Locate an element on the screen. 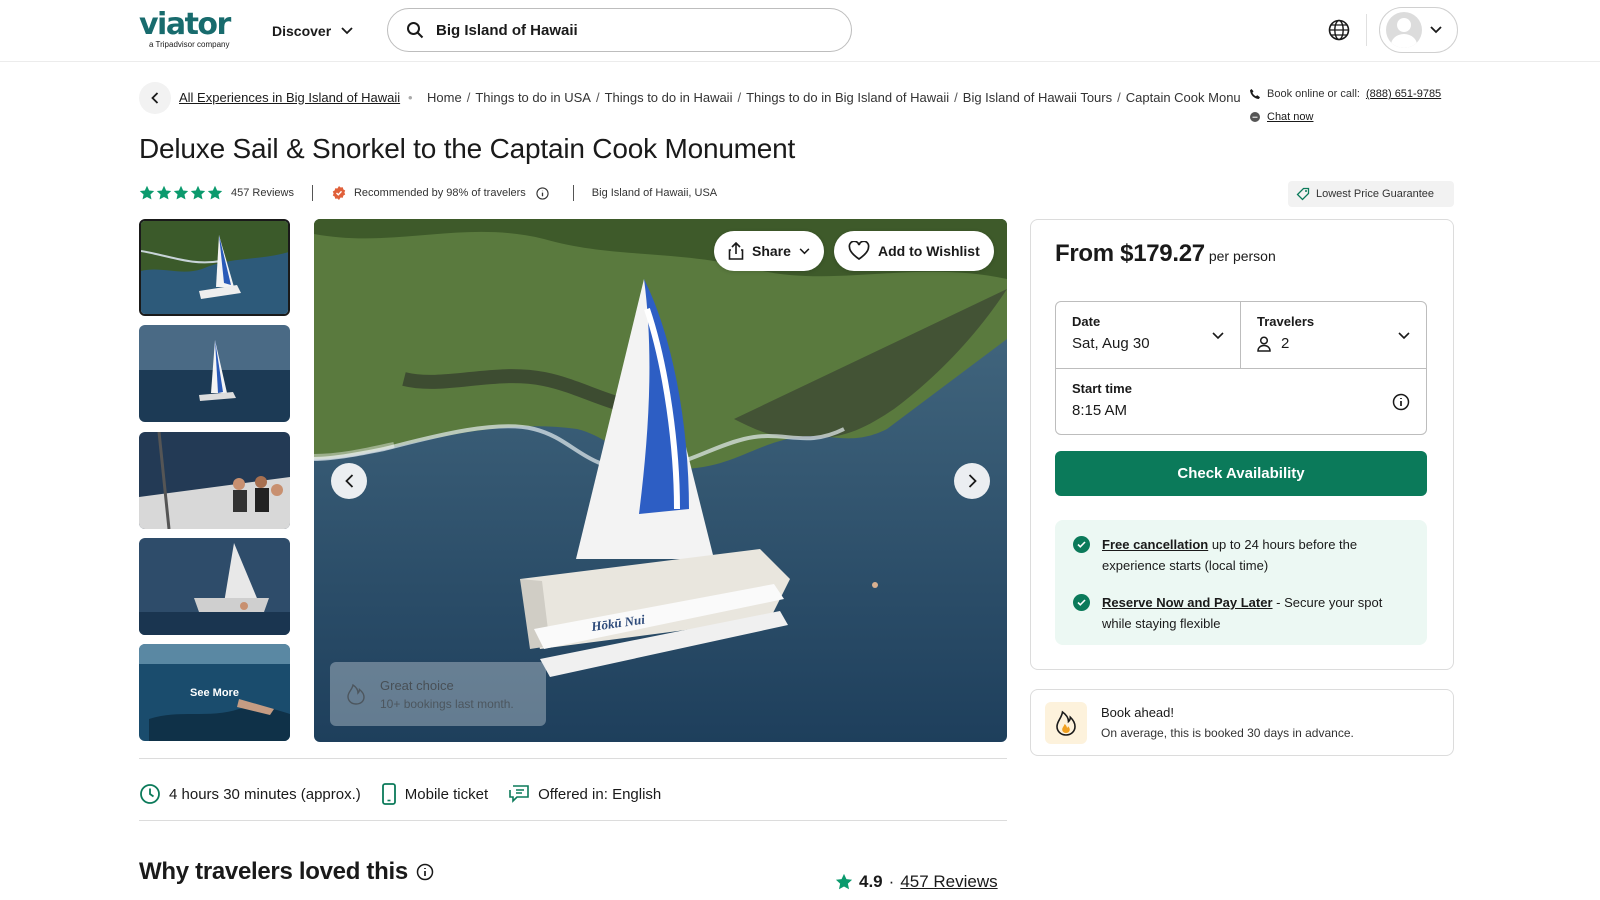 This screenshot has width=1600, height=900. lowest-price-guarantee-badge: Lowest Price Guarantee is located at coordinates (1371, 194).